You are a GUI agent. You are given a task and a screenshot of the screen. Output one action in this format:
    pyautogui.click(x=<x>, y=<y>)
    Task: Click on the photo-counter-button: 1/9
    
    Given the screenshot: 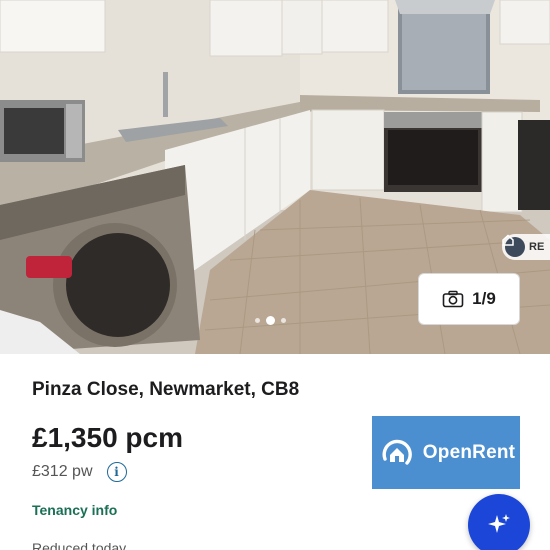 What is the action you would take?
    pyautogui.click(x=469, y=299)
    